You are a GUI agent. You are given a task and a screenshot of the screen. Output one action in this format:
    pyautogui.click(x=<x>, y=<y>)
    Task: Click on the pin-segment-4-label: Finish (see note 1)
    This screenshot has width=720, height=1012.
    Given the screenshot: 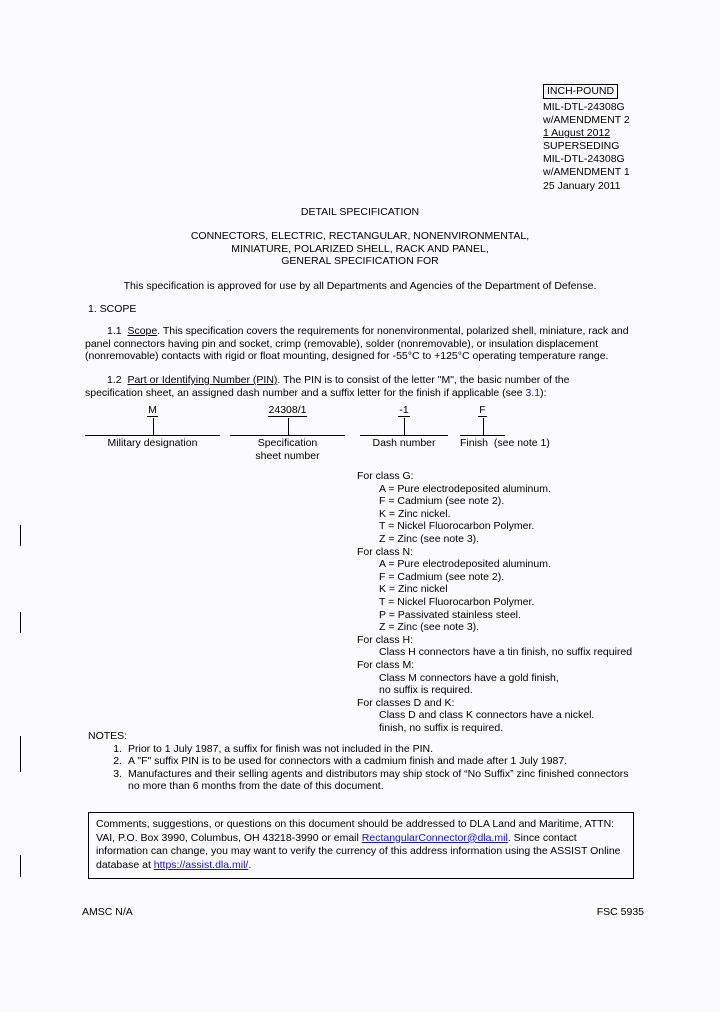 What is the action you would take?
    pyautogui.click(x=505, y=443)
    